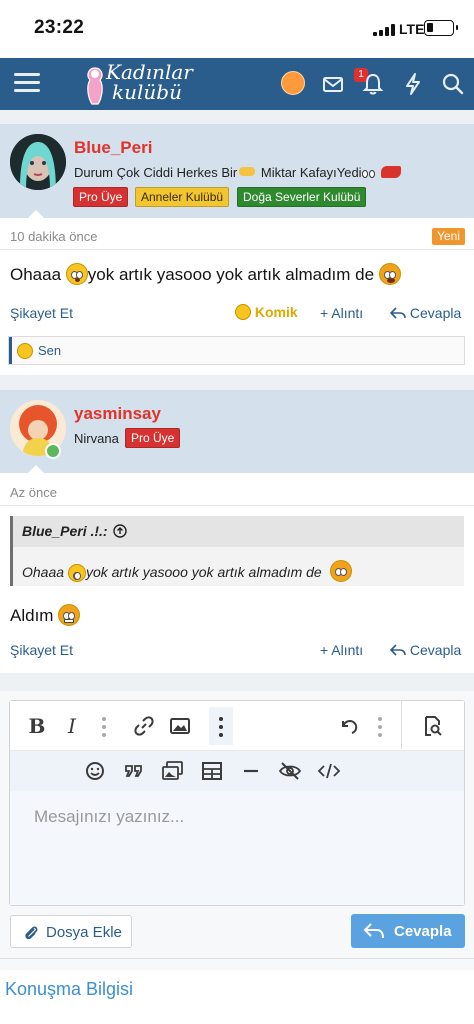 The image size is (474, 1024). Describe the element at coordinates (134, 771) in the screenshot. I see `quote-icon` at that location.